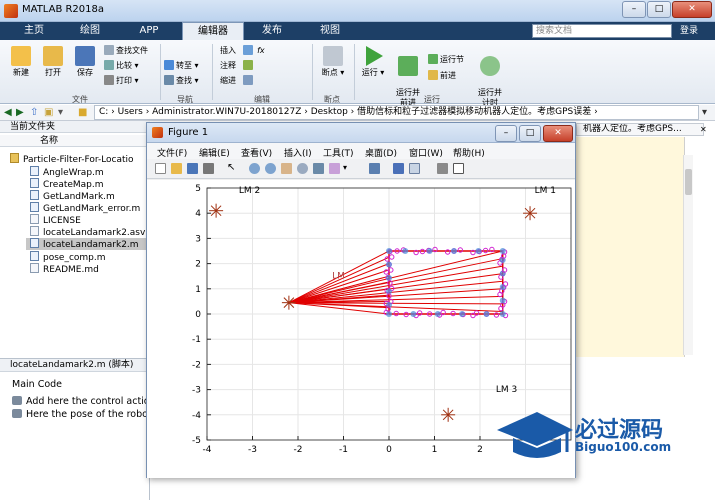  I want to click on code-outline-item: Add here the control action, so click(84, 401).